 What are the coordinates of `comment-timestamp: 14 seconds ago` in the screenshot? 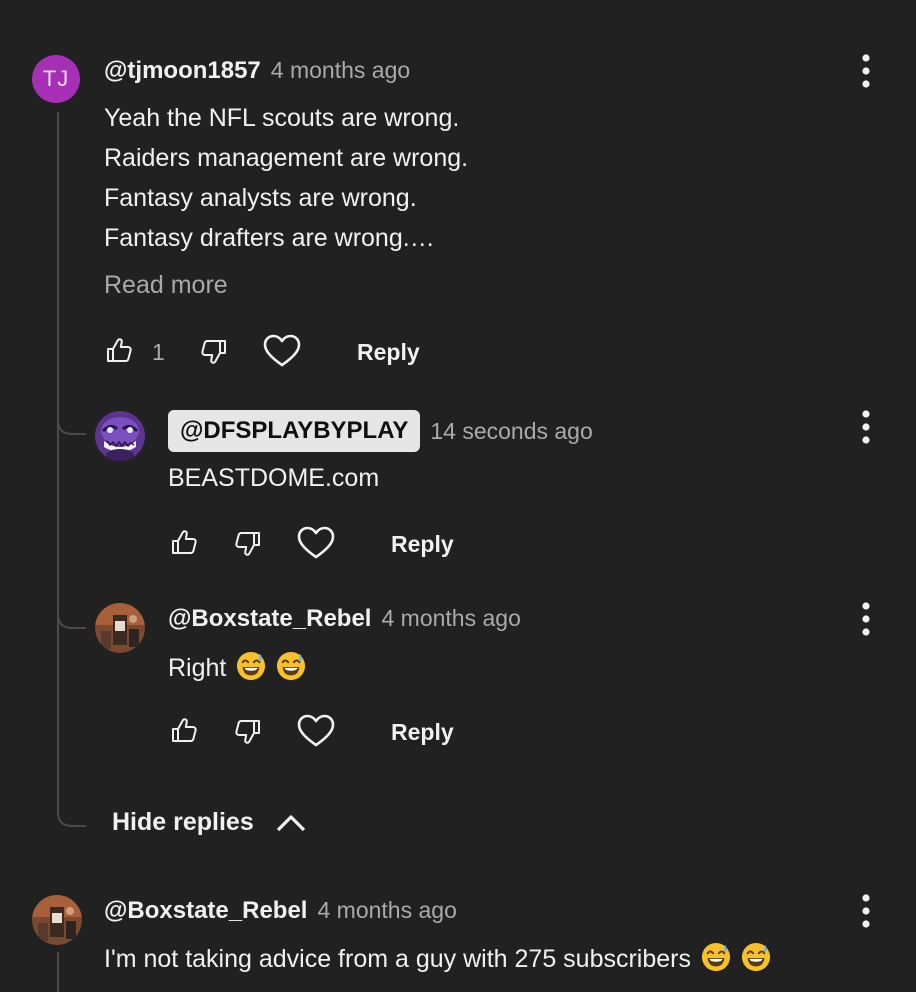 It's located at (511, 431).